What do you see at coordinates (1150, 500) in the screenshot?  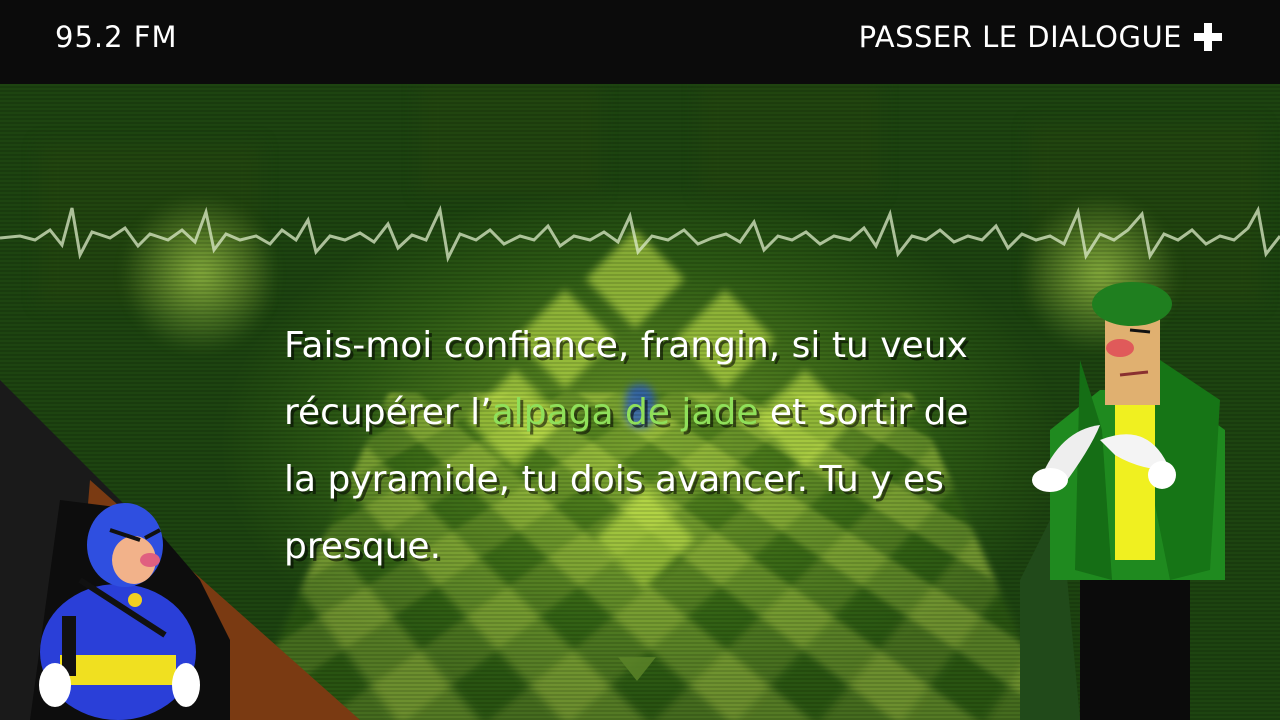 I see `green-coat-speaker-avatar` at bounding box center [1150, 500].